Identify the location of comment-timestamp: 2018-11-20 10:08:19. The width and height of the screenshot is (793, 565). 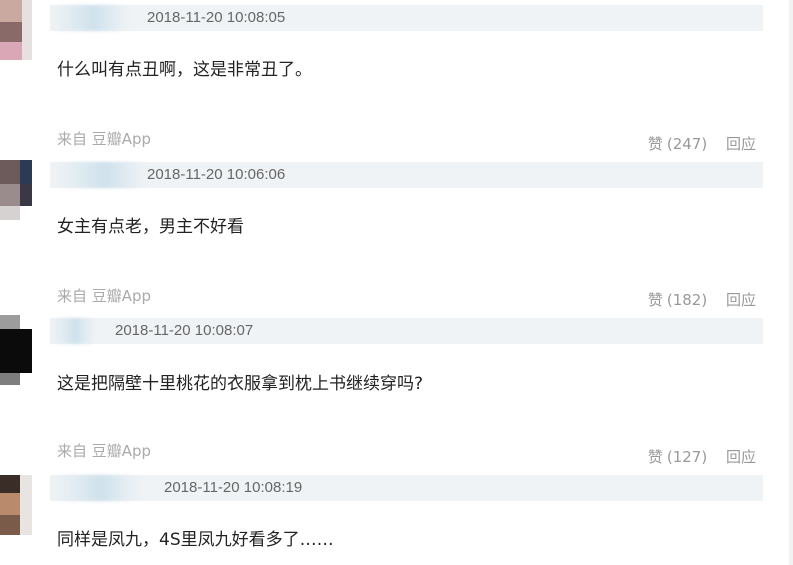
(233, 487).